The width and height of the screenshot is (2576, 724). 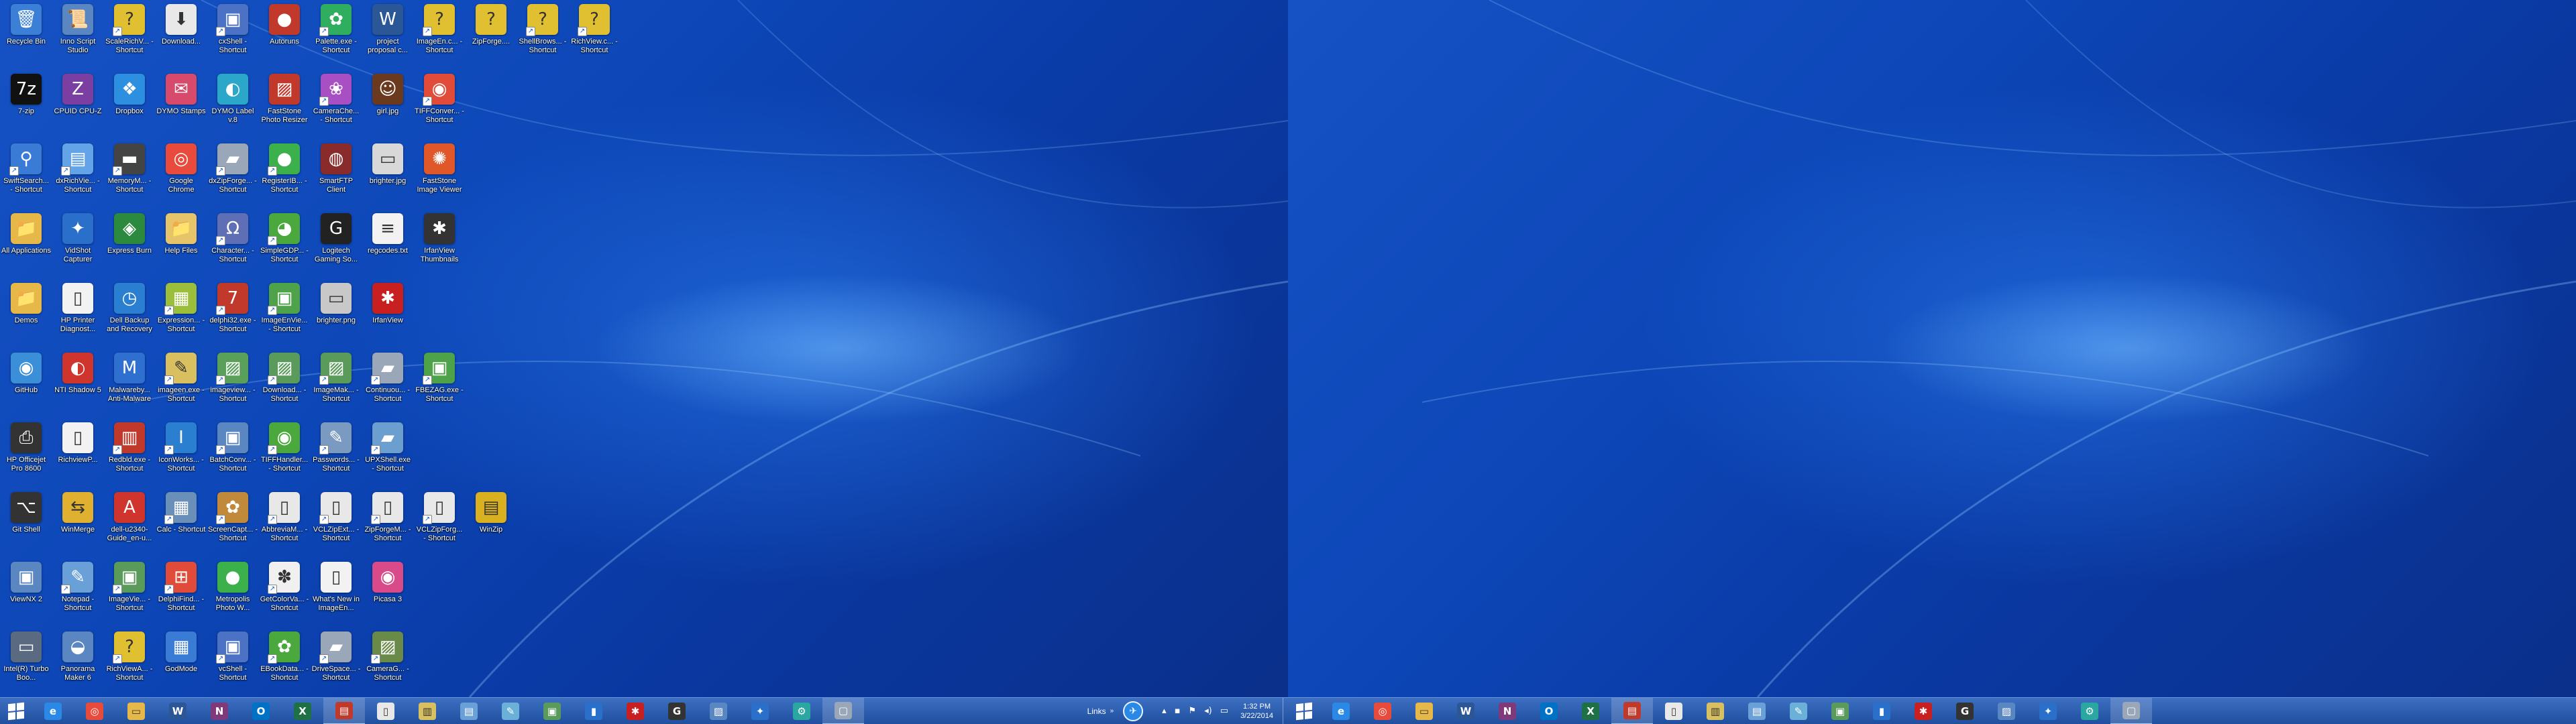 What do you see at coordinates (388, 592) in the screenshot?
I see `desktop-icon: ◉ Picasa 3` at bounding box center [388, 592].